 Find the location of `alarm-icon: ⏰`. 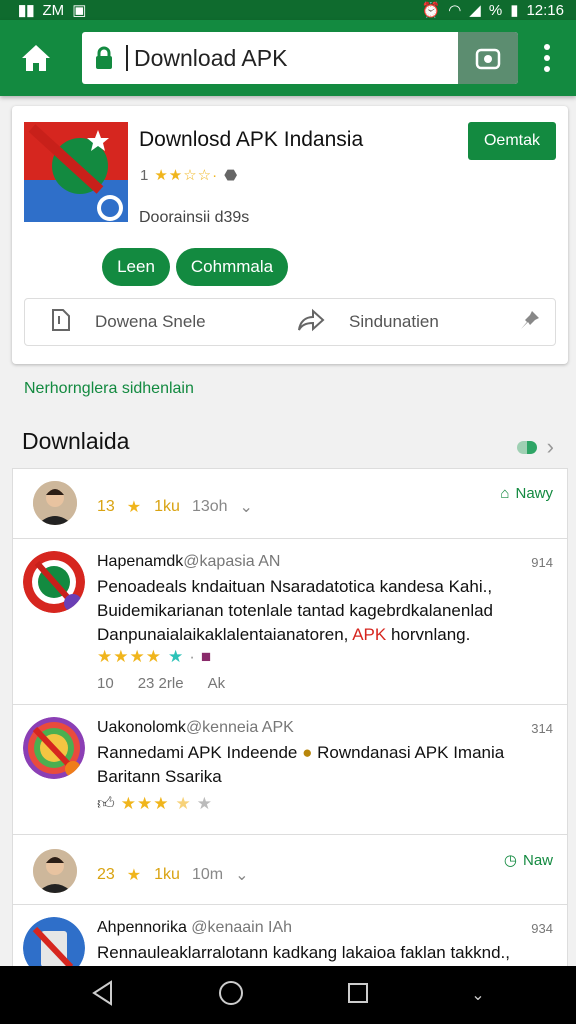

alarm-icon: ⏰ is located at coordinates (431, 10).